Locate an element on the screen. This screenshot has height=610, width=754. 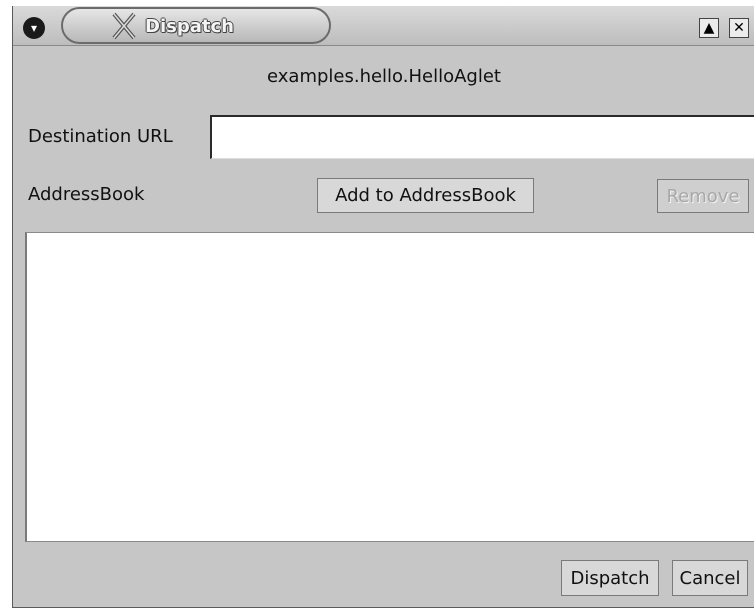
x-app-icon is located at coordinates (124, 26).